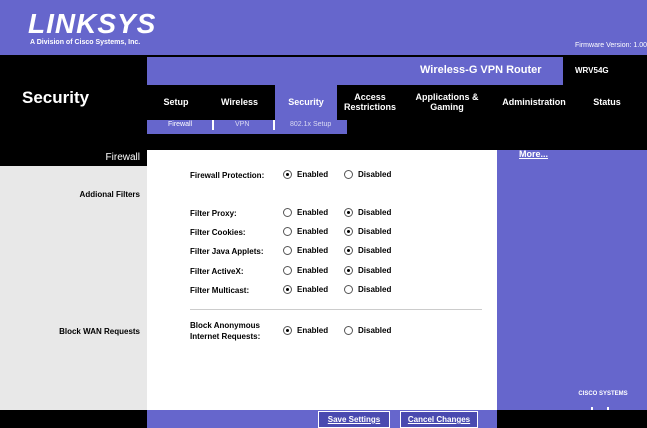 This screenshot has height=428, width=647. What do you see at coordinates (225, 331) in the screenshot?
I see `block-anonymous-label: Block Anonymous Internet Requests:` at bounding box center [225, 331].